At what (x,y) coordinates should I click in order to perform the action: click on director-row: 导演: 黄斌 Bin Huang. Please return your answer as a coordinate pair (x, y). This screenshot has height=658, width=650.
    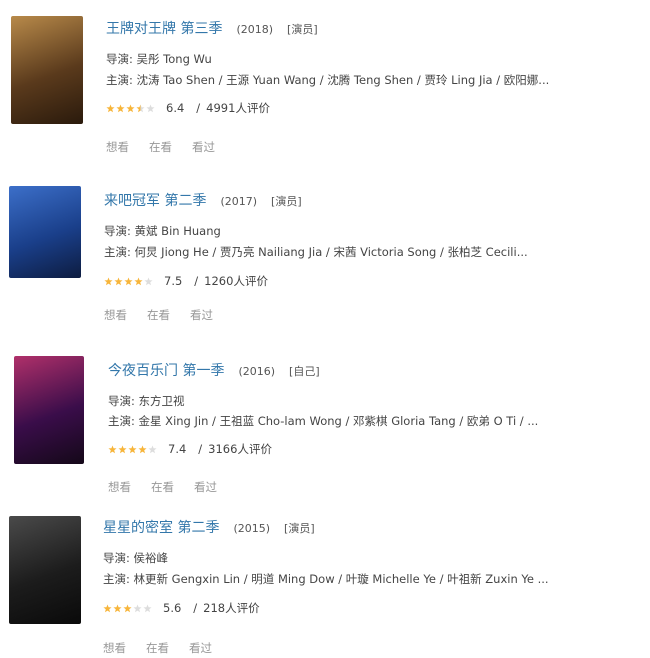
    Looking at the image, I should click on (162, 231).